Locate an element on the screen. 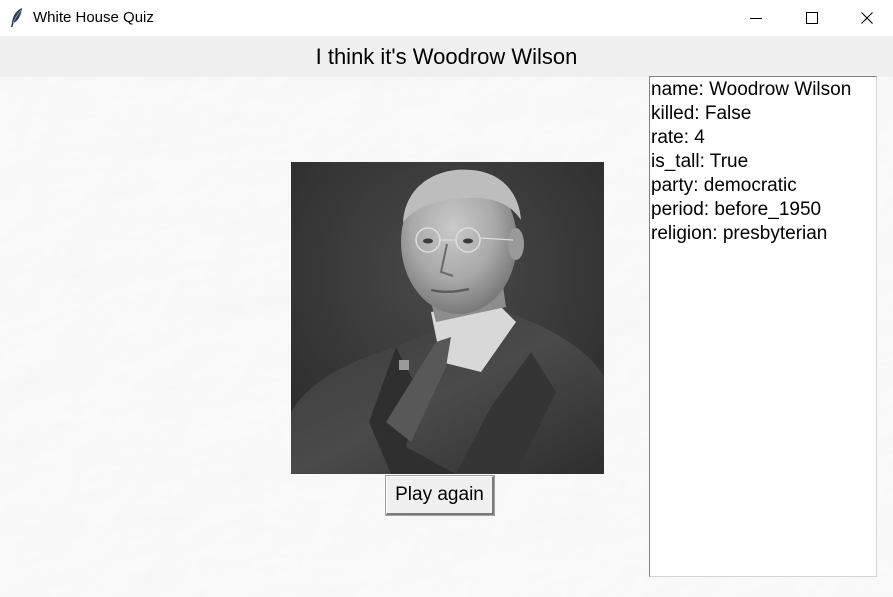 This screenshot has width=893, height=597. guess-heading: I think it's Woodrow Wilson is located at coordinates (446, 57).